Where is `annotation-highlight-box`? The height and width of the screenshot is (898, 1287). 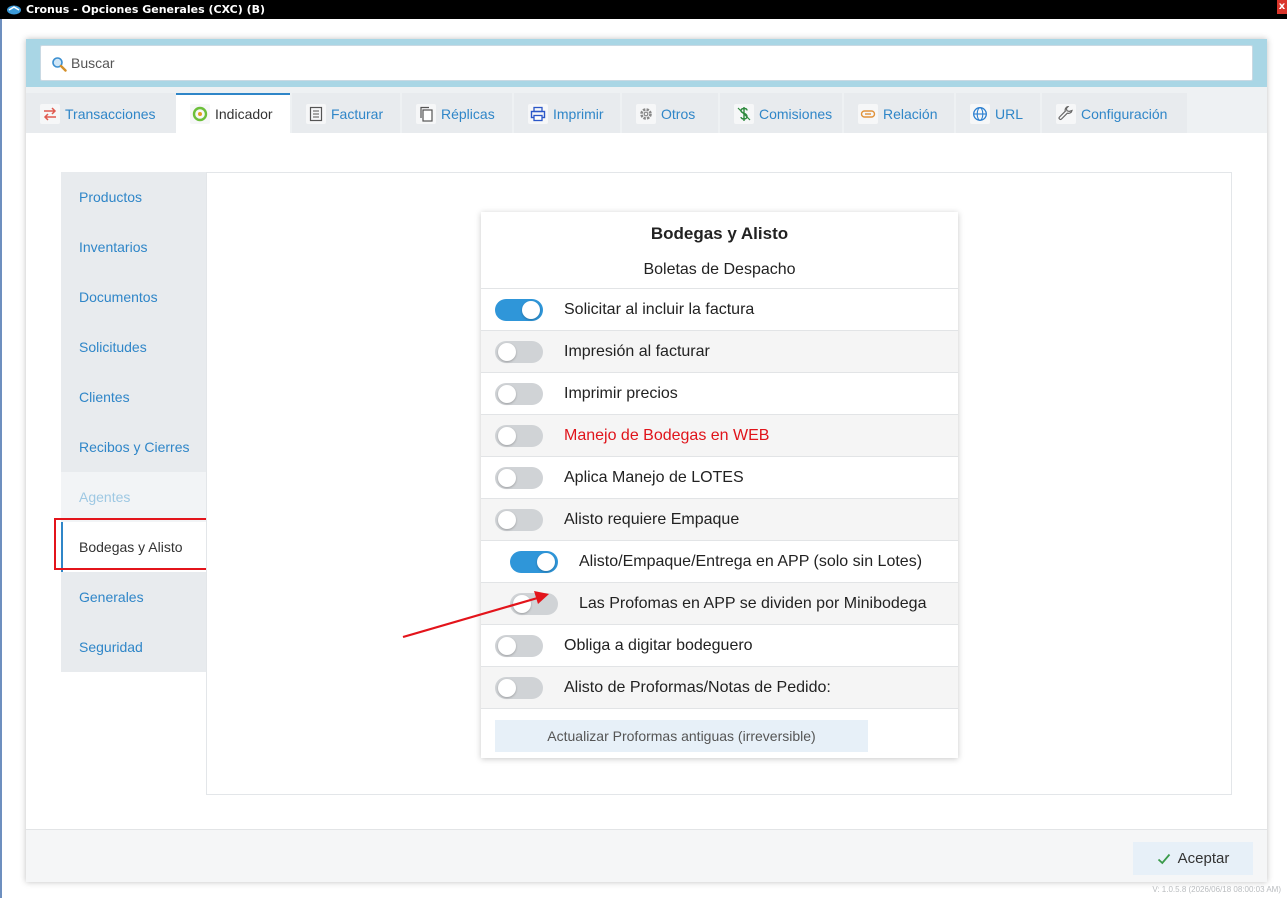
annotation-highlight-box is located at coordinates (133, 544).